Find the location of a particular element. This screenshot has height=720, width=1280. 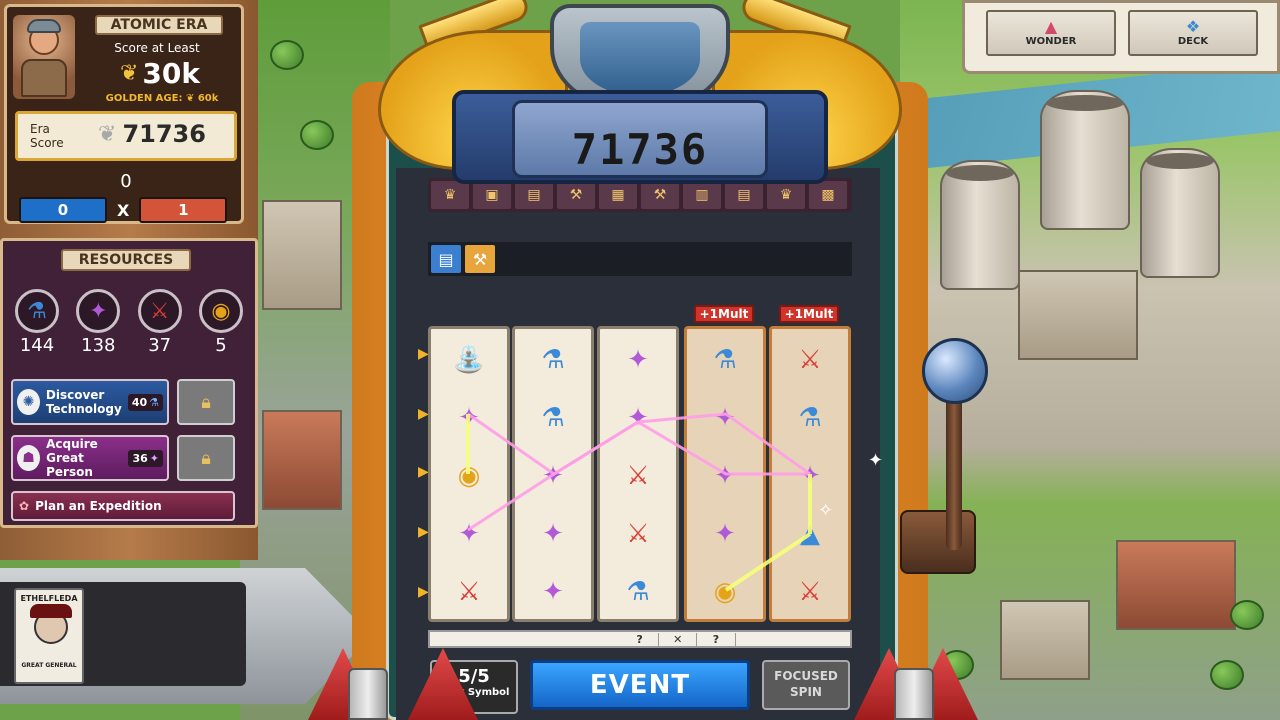

cooling-tower is located at coordinates (1180, 213).